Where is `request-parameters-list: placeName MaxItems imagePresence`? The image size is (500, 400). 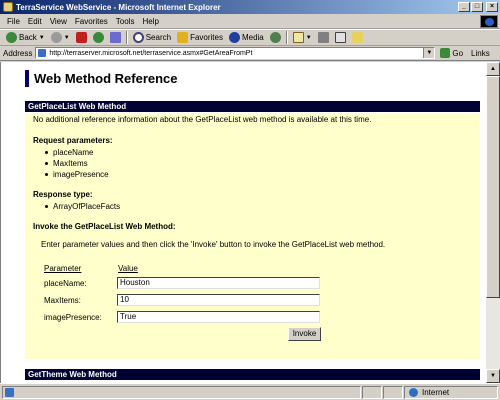
request-parameters-list: placeName MaxItems imagePresence is located at coordinates (76, 163).